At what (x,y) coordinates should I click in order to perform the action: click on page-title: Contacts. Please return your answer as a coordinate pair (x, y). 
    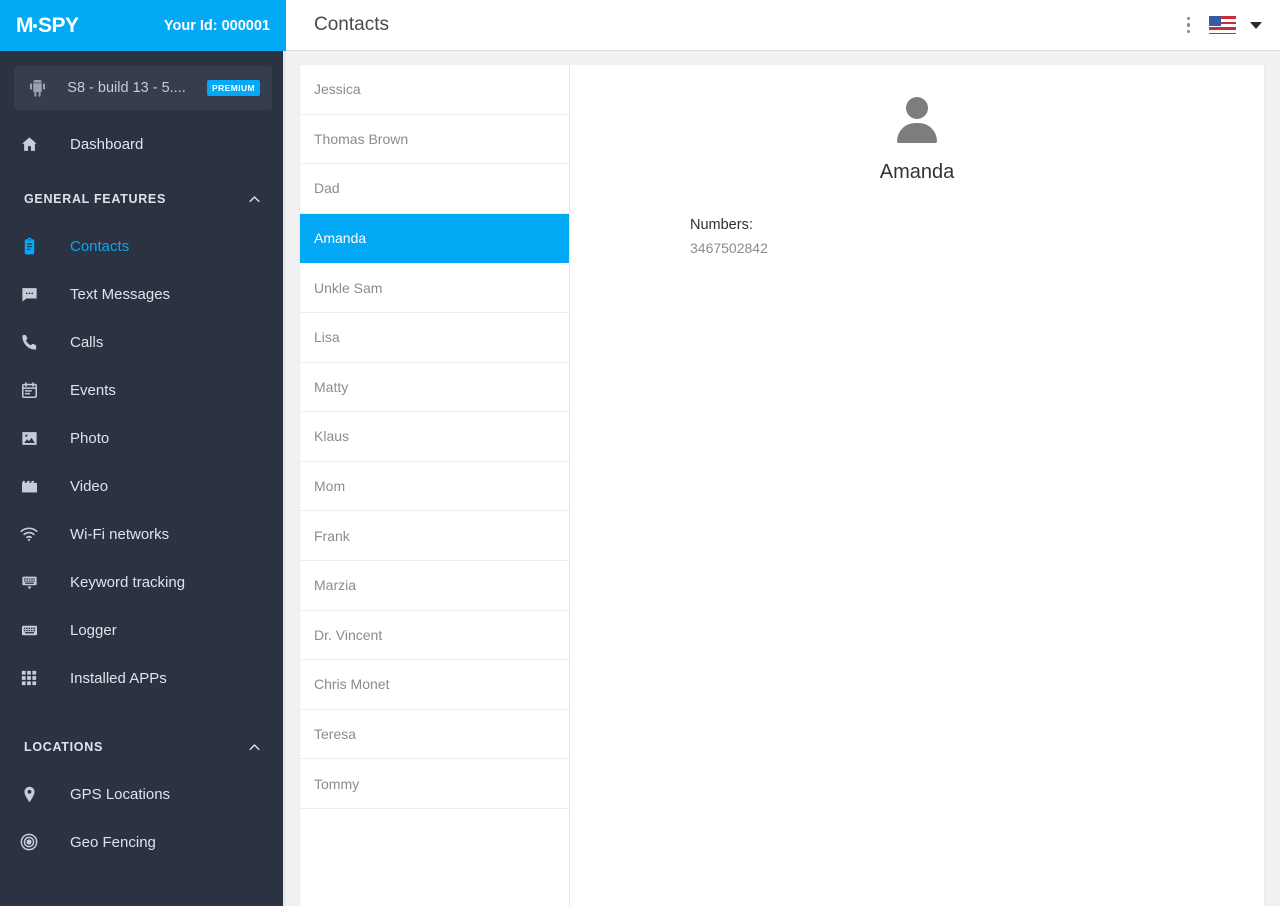
    Looking at the image, I should click on (351, 24).